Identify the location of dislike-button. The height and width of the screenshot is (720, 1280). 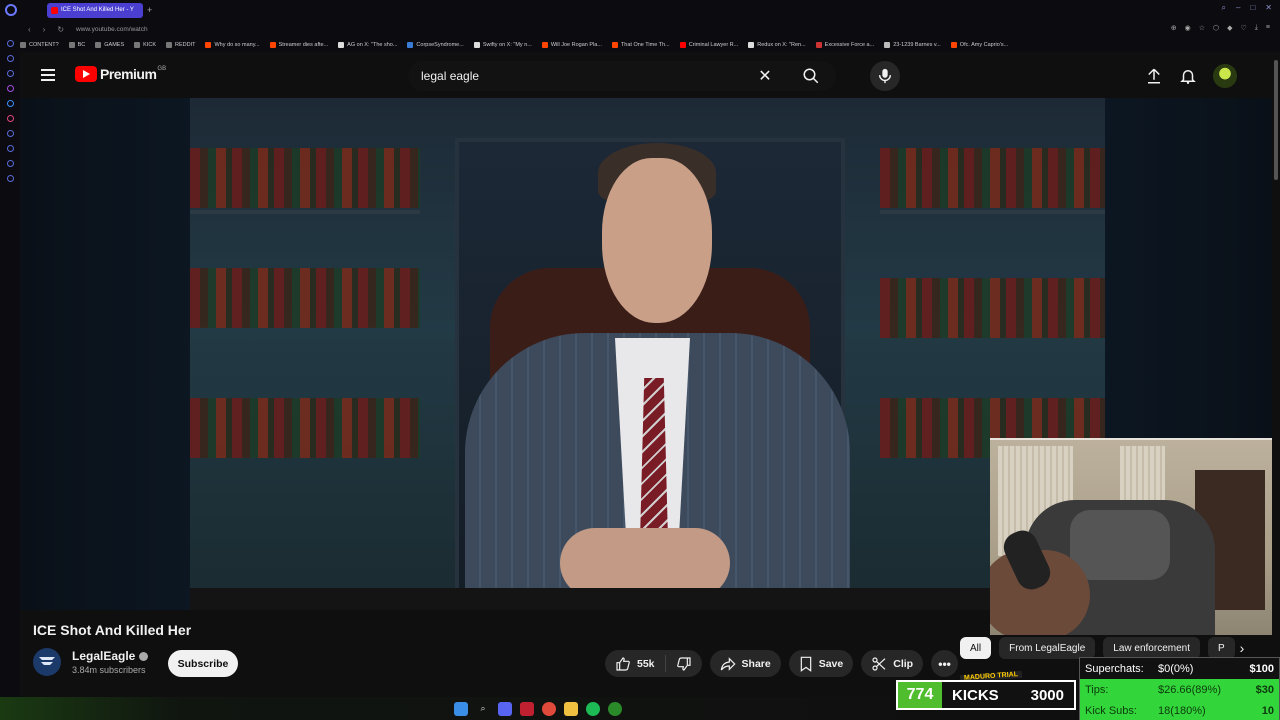
(684, 664).